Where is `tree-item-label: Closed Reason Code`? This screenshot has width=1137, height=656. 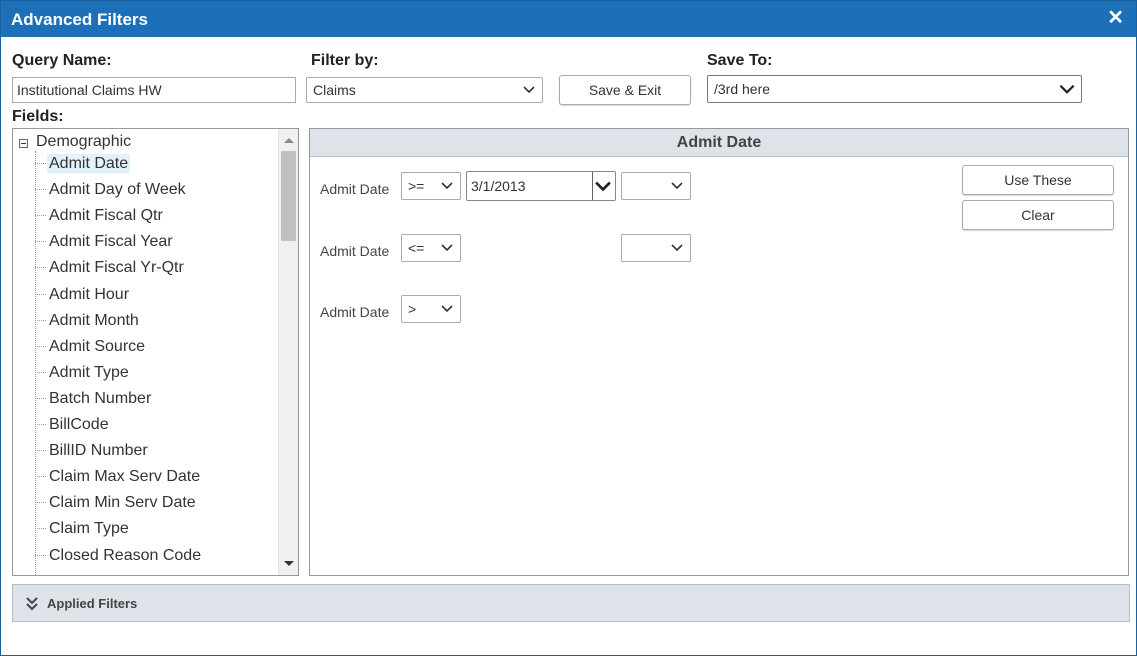 tree-item-label: Closed Reason Code is located at coordinates (125, 555).